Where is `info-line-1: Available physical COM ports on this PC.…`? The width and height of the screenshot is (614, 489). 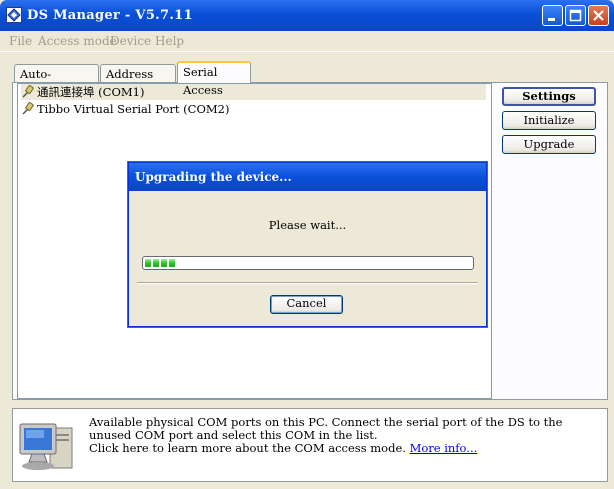
info-line-1: Available physical COM ports on this PC.… is located at coordinates (326, 428).